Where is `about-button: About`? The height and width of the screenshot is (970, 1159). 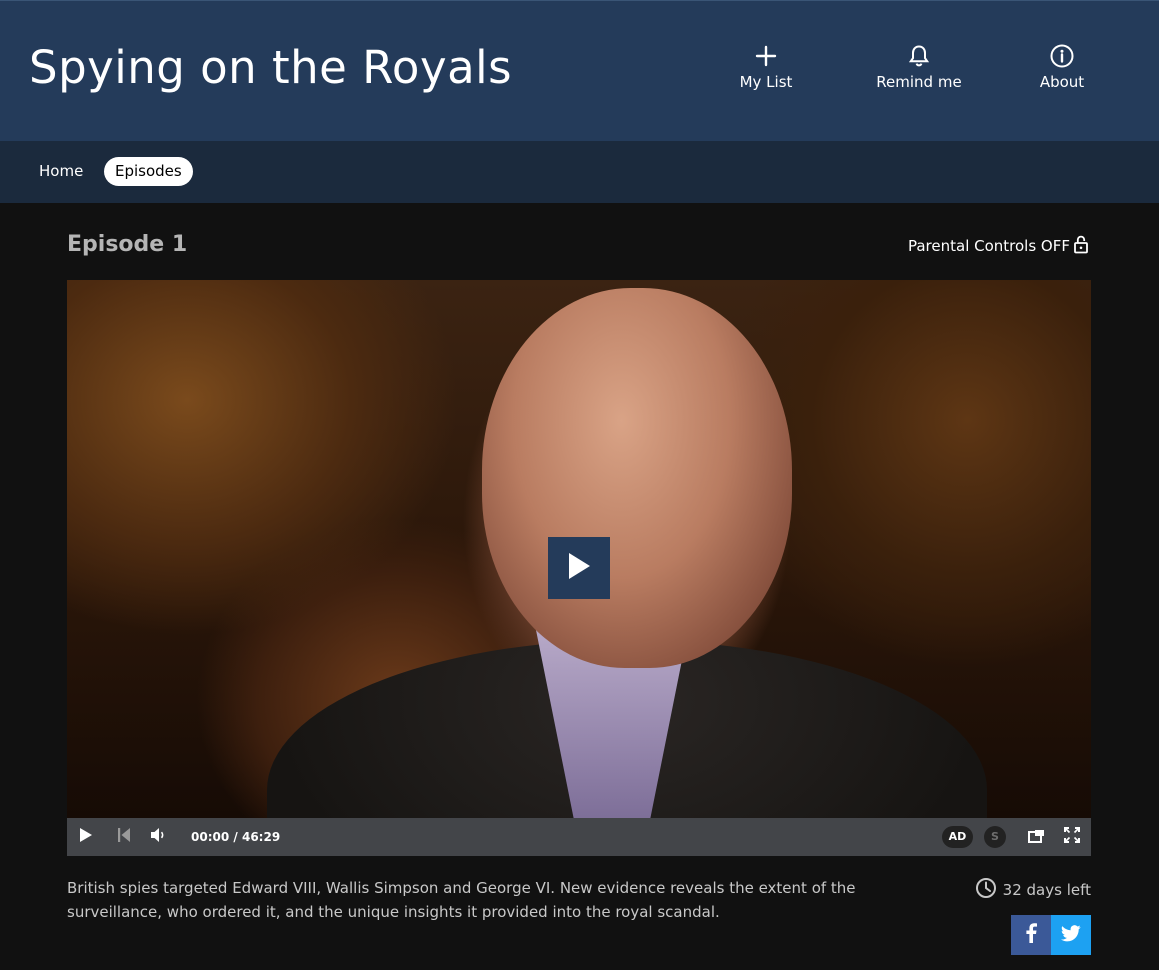 about-button: About is located at coordinates (1062, 67).